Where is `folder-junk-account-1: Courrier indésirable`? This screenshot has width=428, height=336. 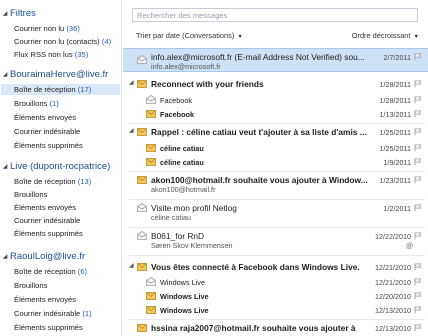 folder-junk-account-1: Courrier indésirable is located at coordinates (47, 131).